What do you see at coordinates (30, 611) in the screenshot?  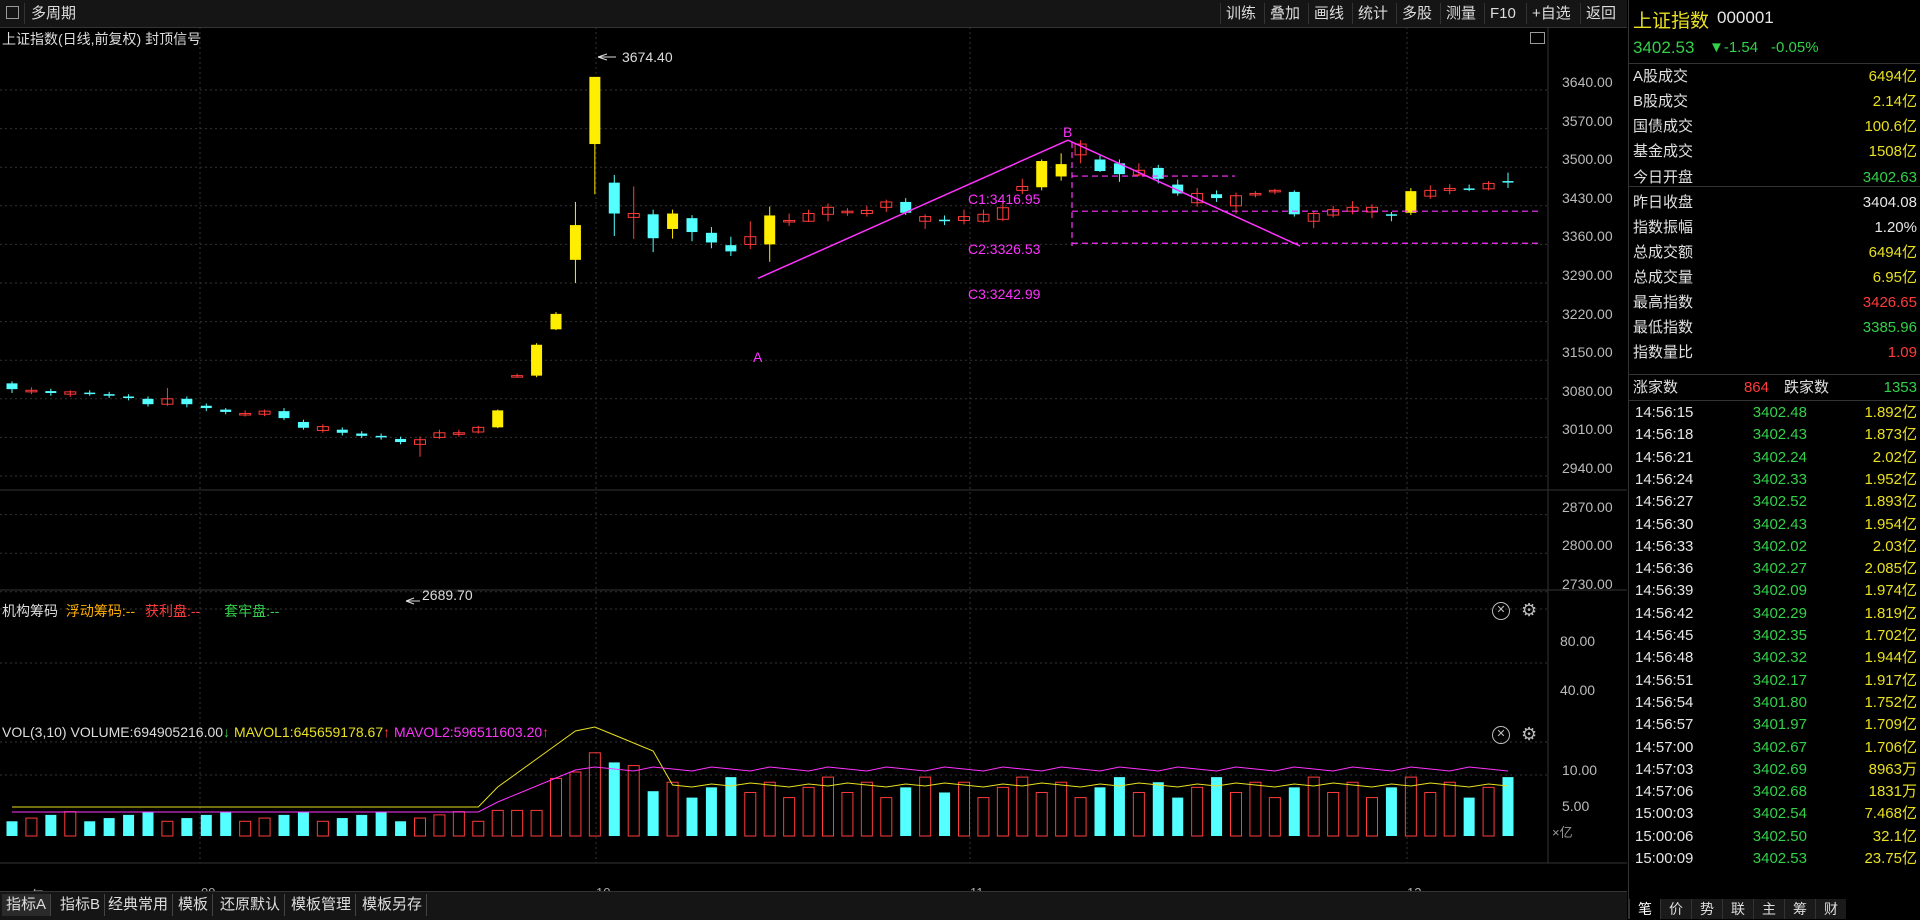 I see `chip-title: 机构筹码` at bounding box center [30, 611].